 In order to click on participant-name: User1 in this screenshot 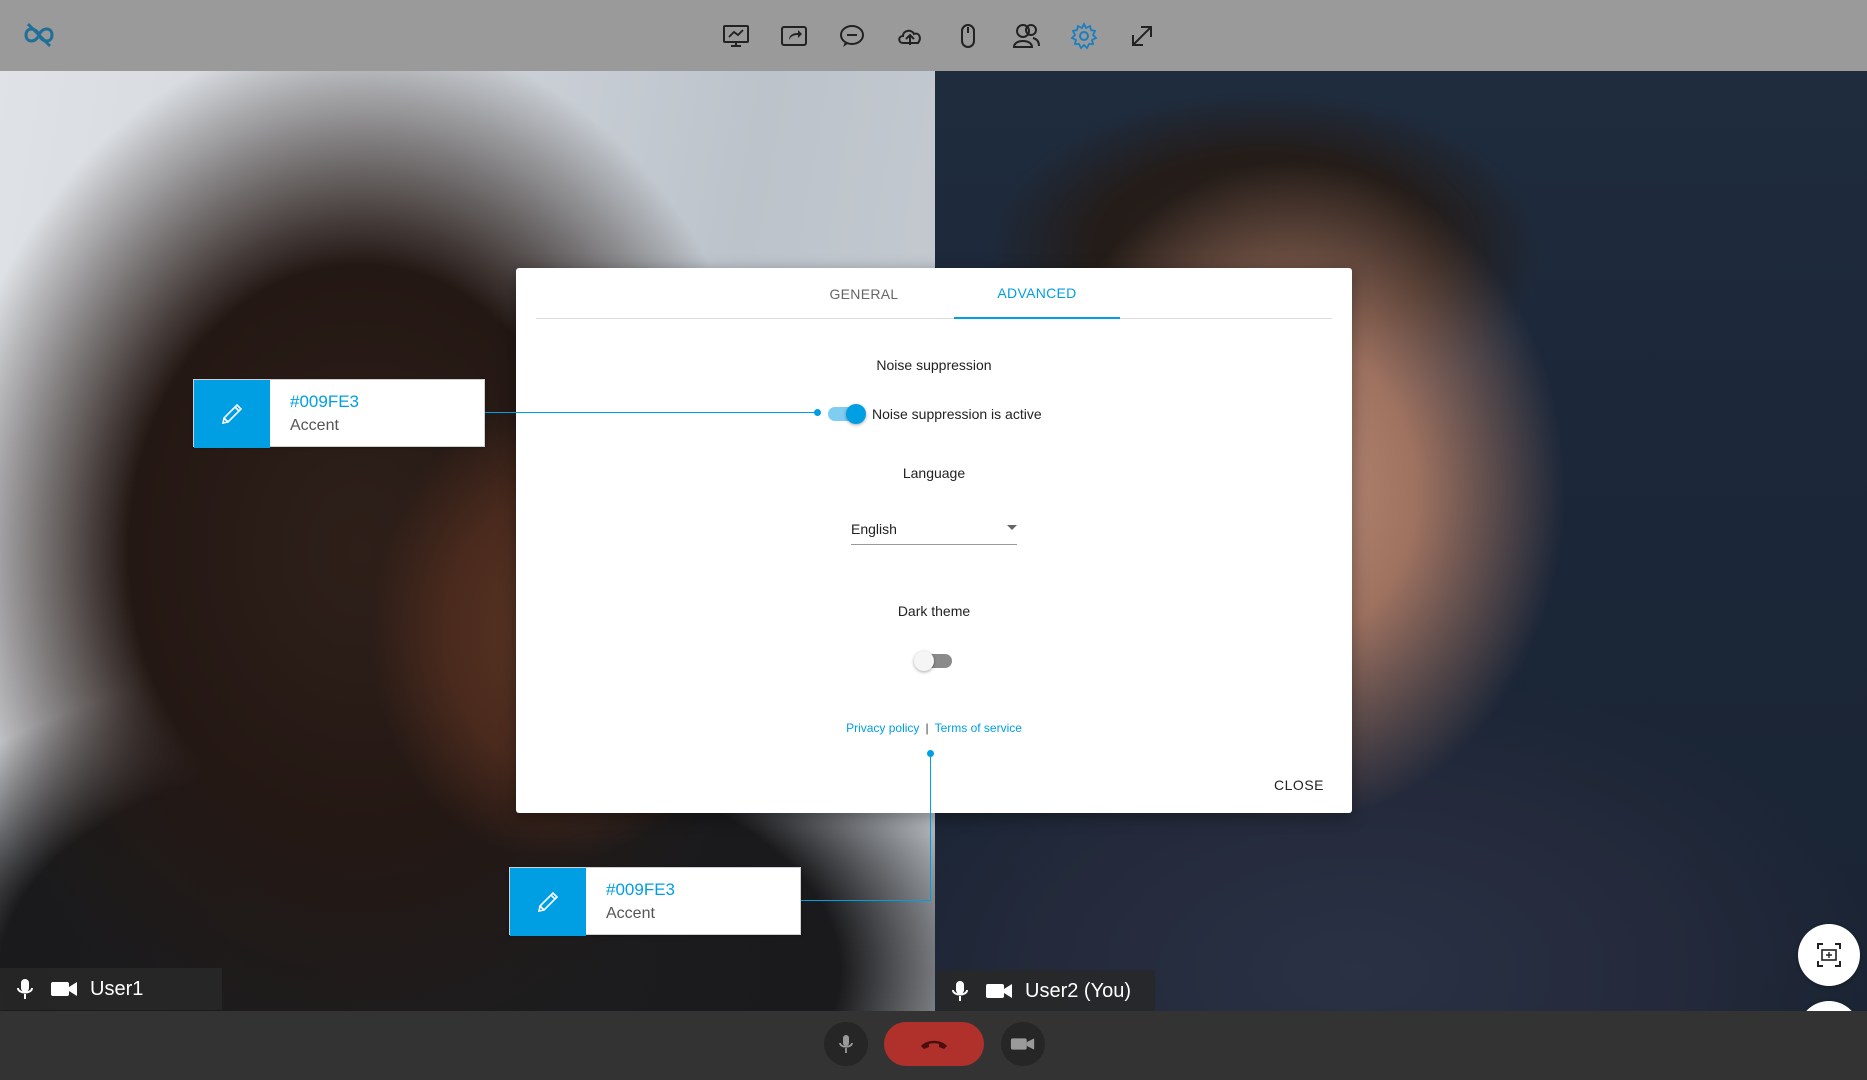, I will do `click(117, 988)`.